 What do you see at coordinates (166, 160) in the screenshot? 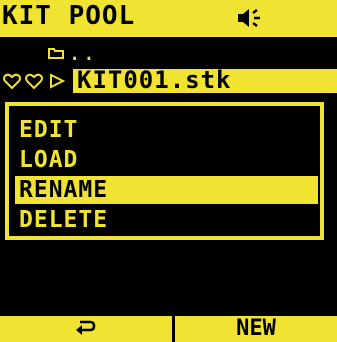
I see `menu-item-load: LOAD` at bounding box center [166, 160].